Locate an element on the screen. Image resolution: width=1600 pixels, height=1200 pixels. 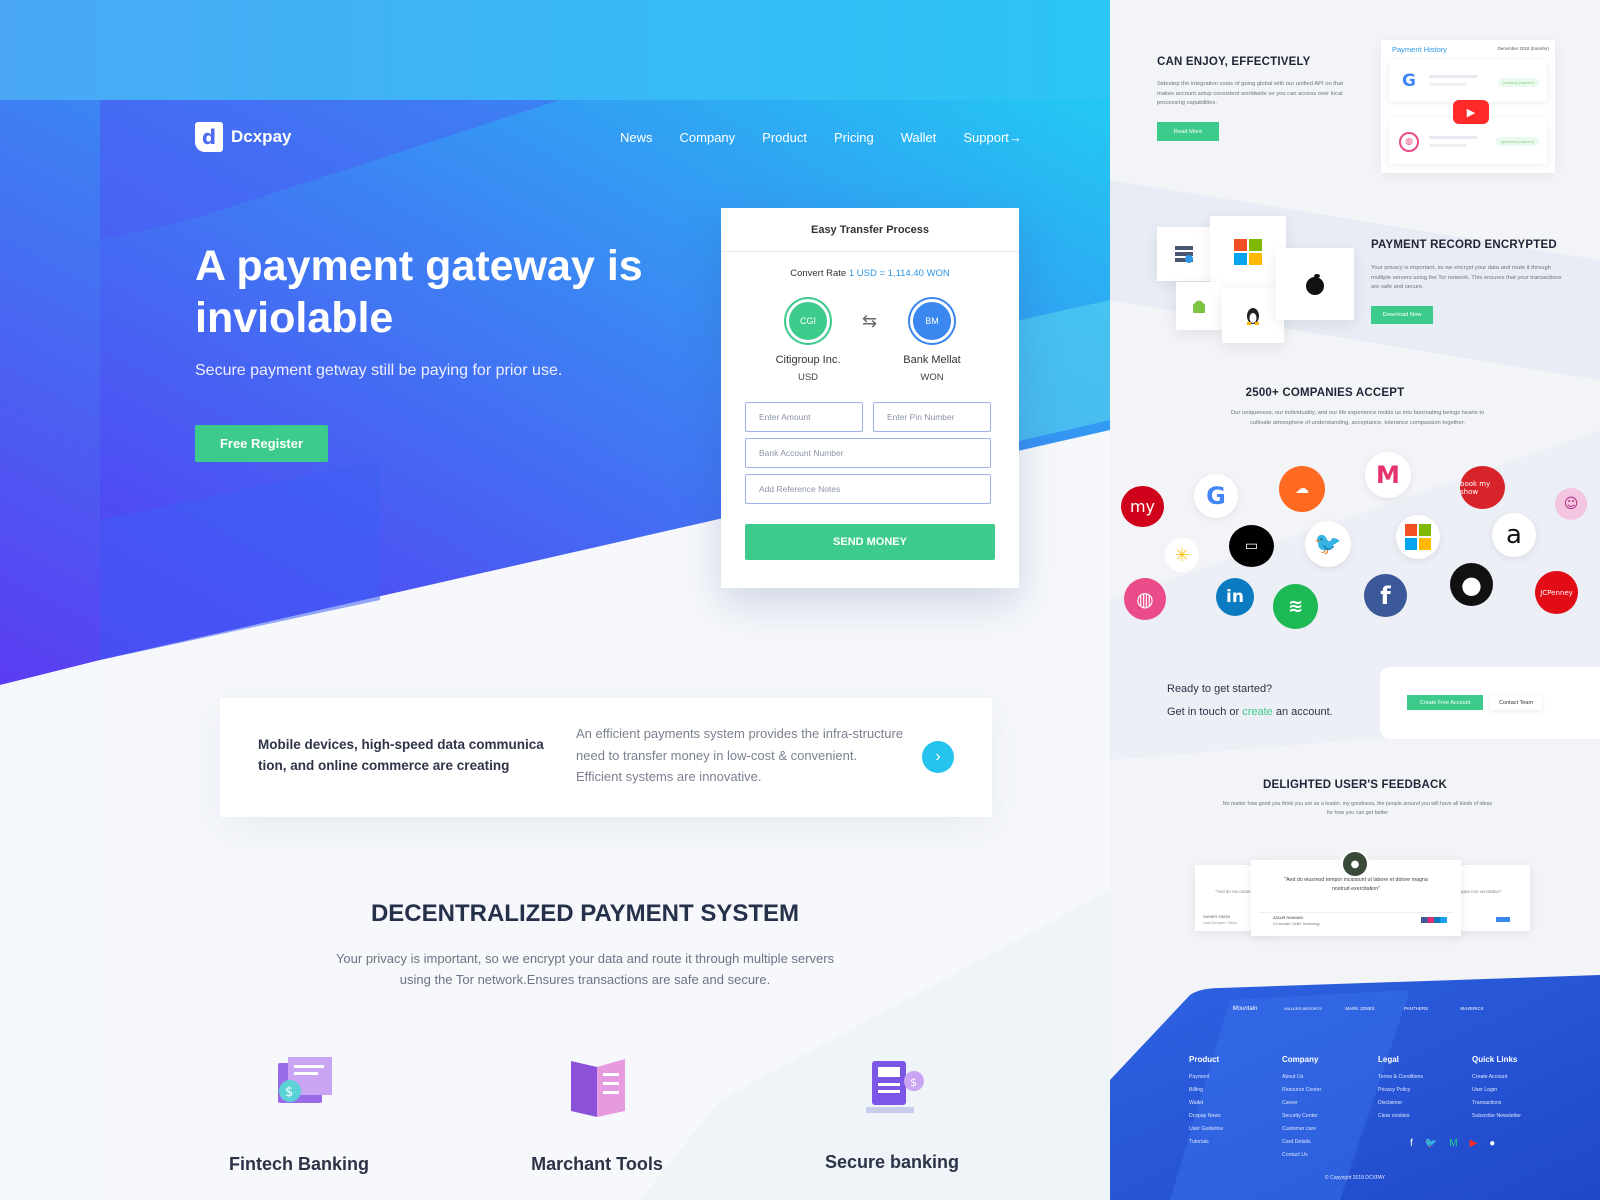
myntra-my-icon: my is located at coordinates (1142, 506).